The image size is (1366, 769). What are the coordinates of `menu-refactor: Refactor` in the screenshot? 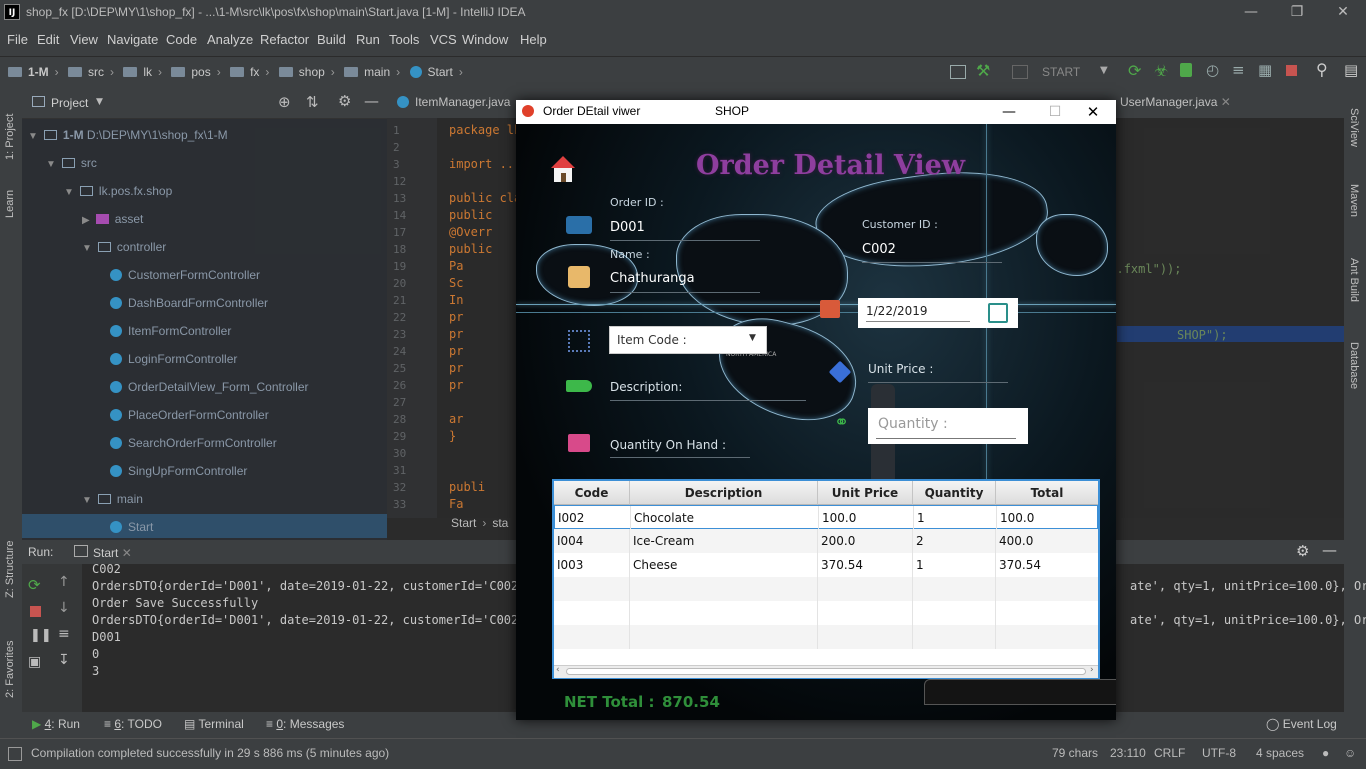 It's located at (284, 39).